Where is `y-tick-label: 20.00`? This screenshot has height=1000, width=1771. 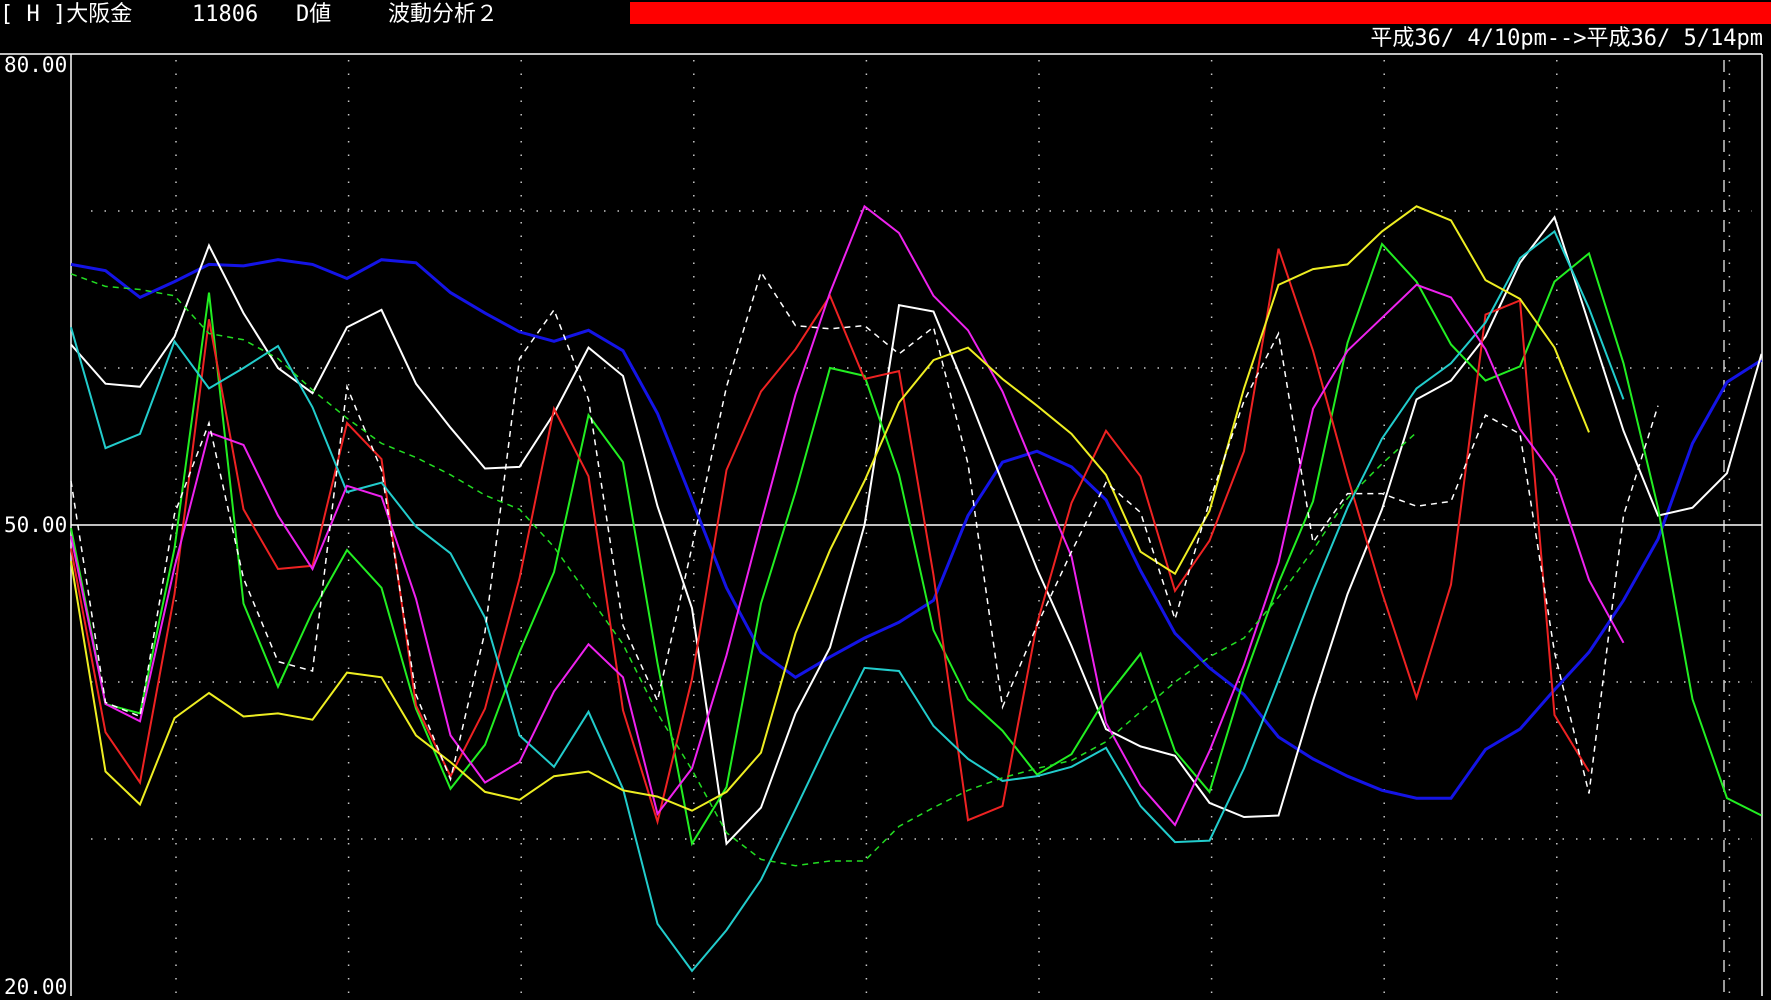 y-tick-label: 20.00 is located at coordinates (35, 987).